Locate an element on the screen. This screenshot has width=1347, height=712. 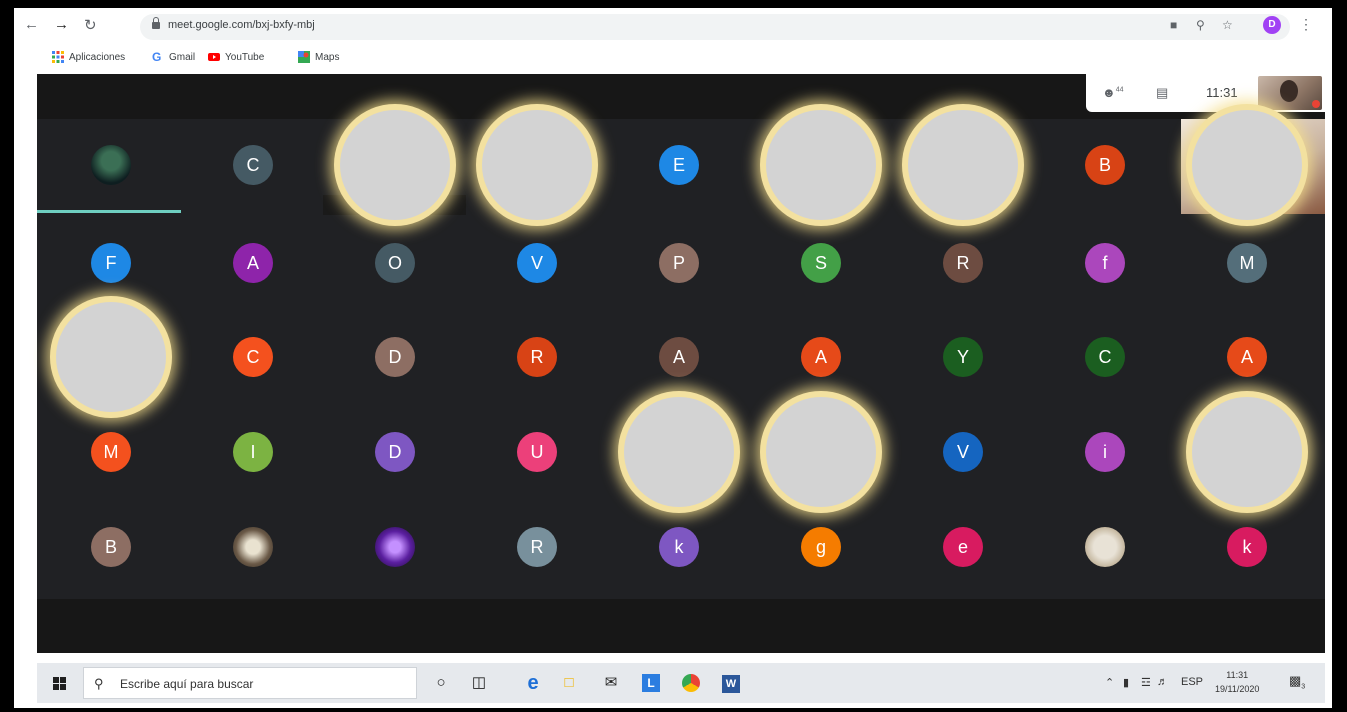
mic-icon: ▮ is located at coordinates (1126, 682).